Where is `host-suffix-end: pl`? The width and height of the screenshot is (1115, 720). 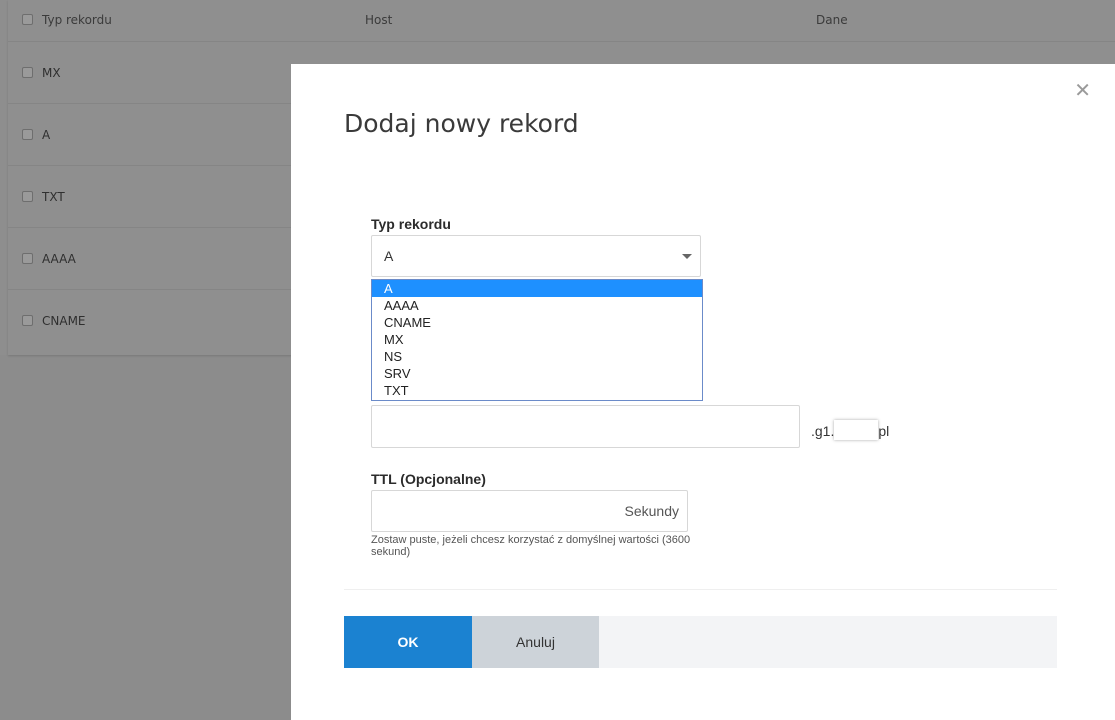
host-suffix-end: pl is located at coordinates (884, 431).